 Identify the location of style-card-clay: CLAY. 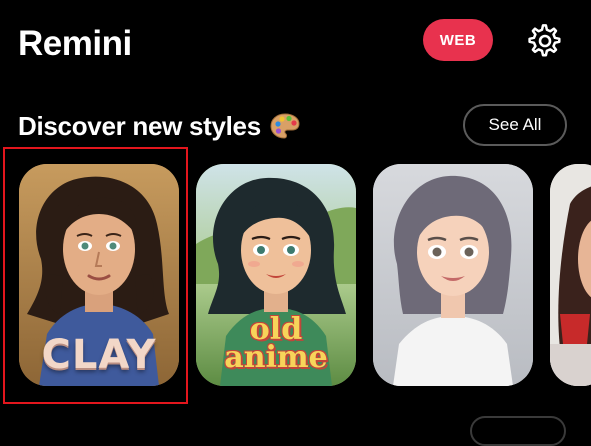
(99, 275).